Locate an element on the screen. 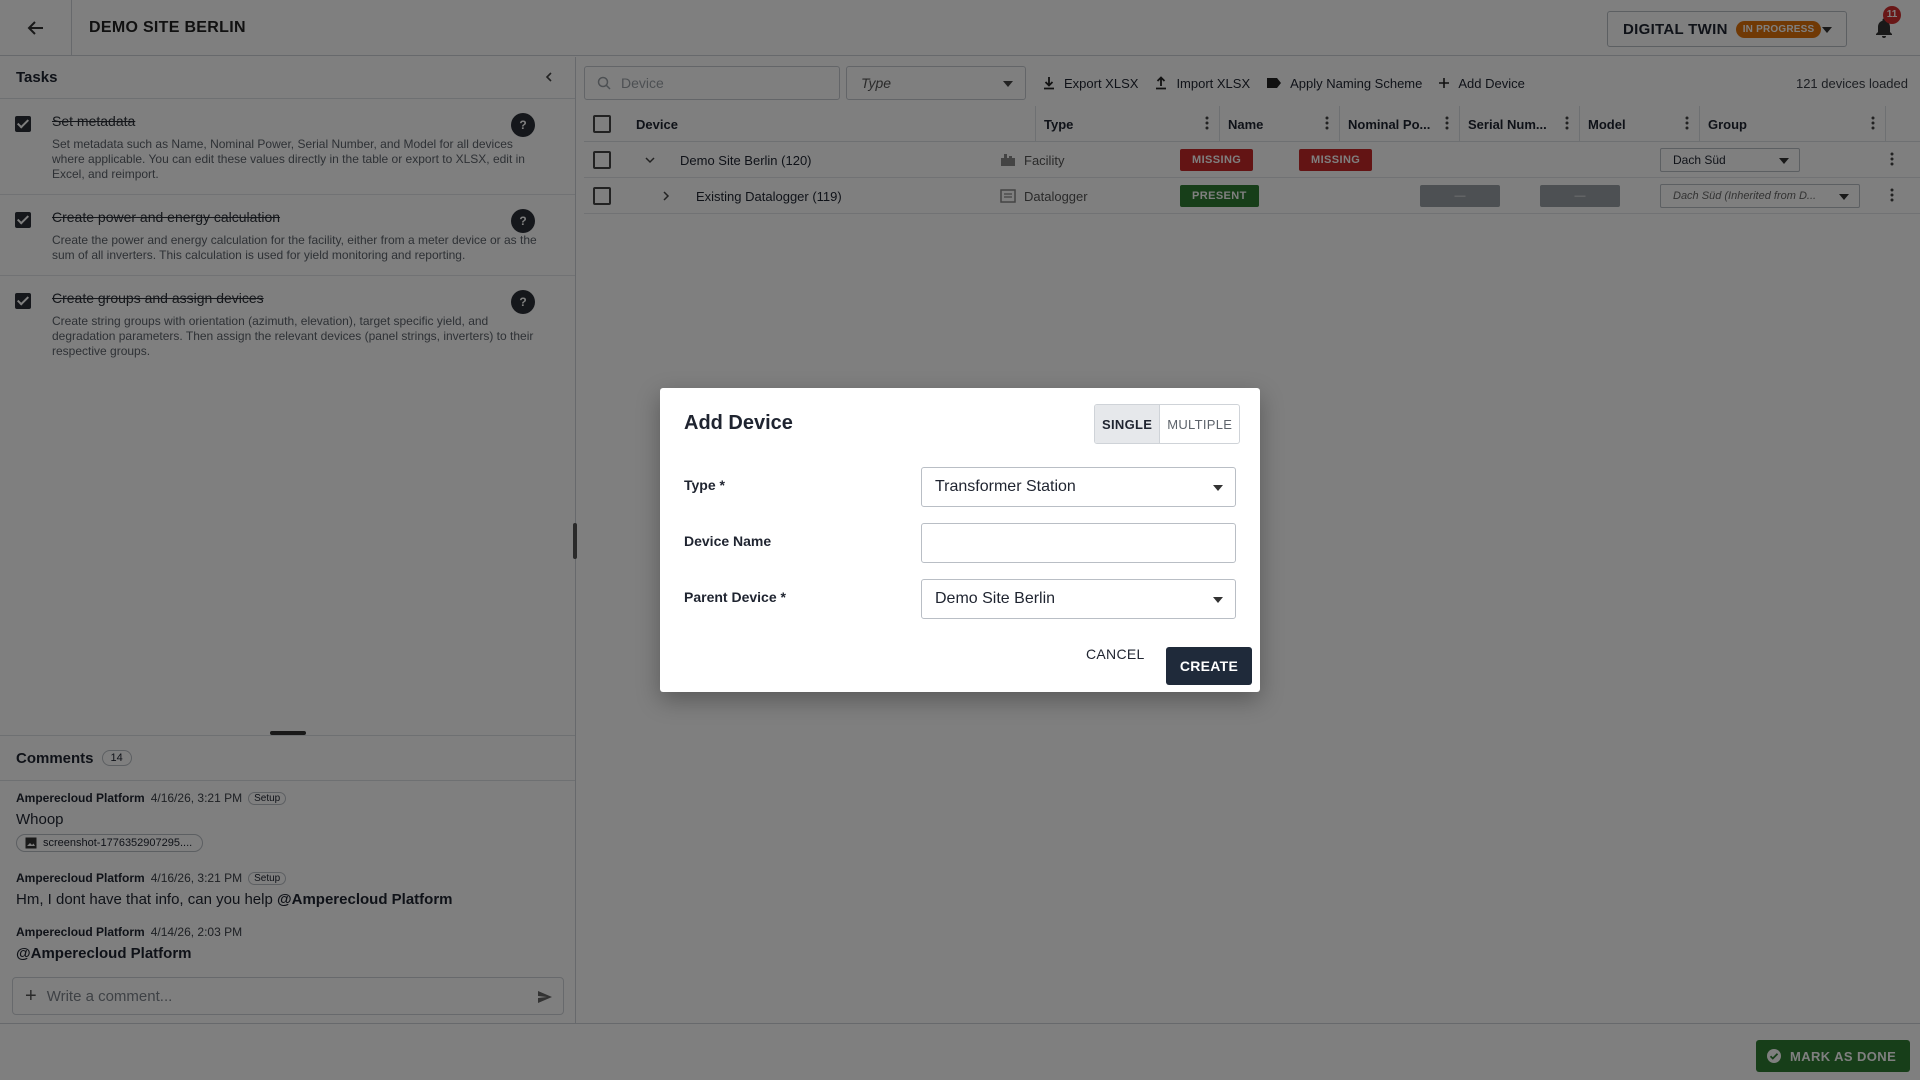 The height and width of the screenshot is (1080, 1920). parent-device-field-label: Parent Device * is located at coordinates (735, 597).